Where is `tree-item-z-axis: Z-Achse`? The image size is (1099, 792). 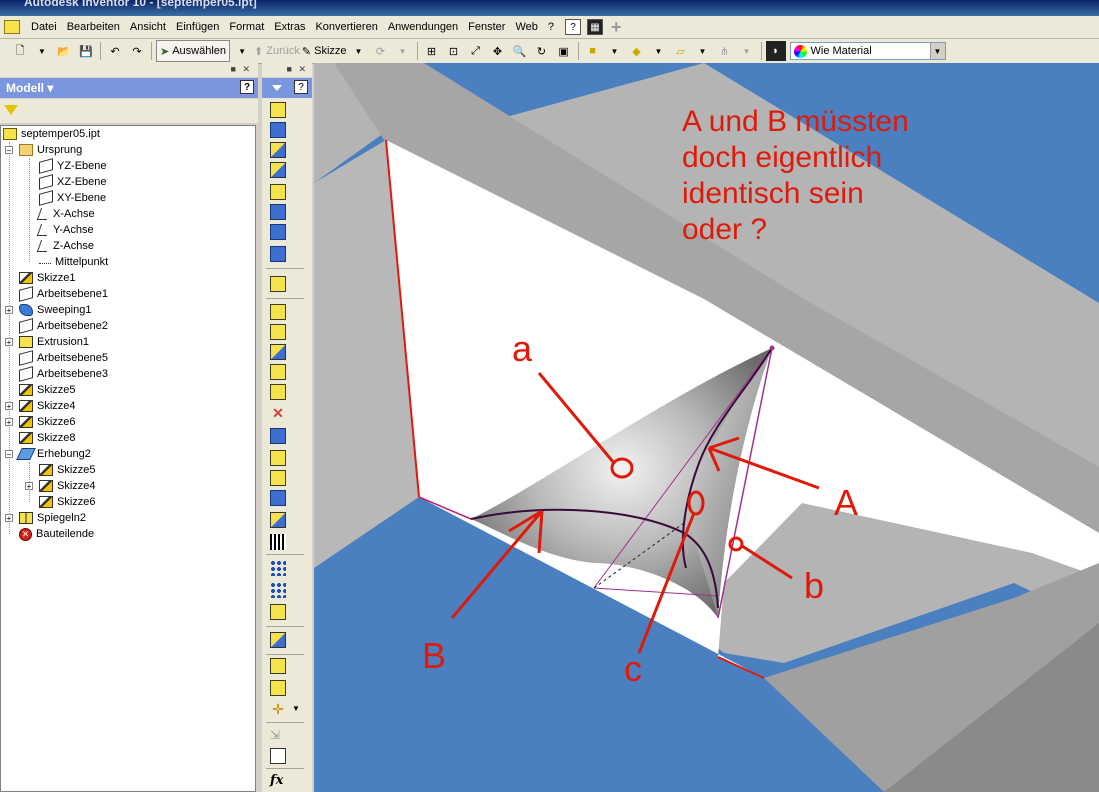
tree-item-z-axis: Z-Achse is located at coordinates (65, 246).